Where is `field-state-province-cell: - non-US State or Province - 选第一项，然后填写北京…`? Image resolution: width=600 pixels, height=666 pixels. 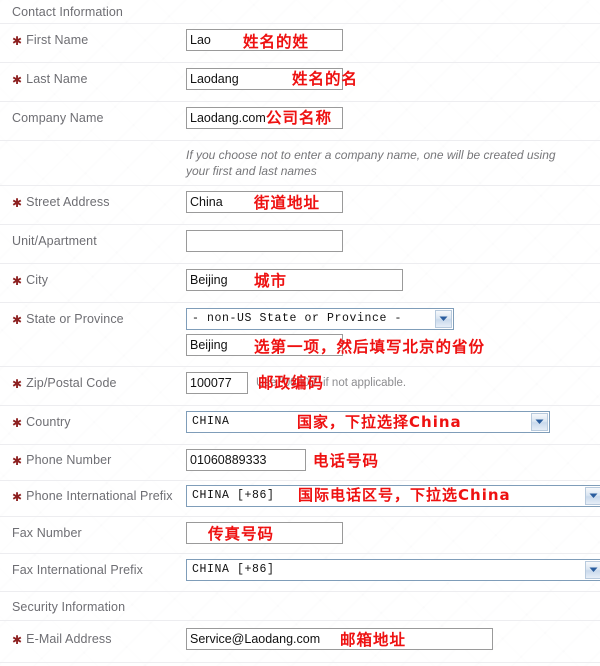
field-state-province-cell: - non-US State or Province - 选第一项，然后填写北京… is located at coordinates (393, 329).